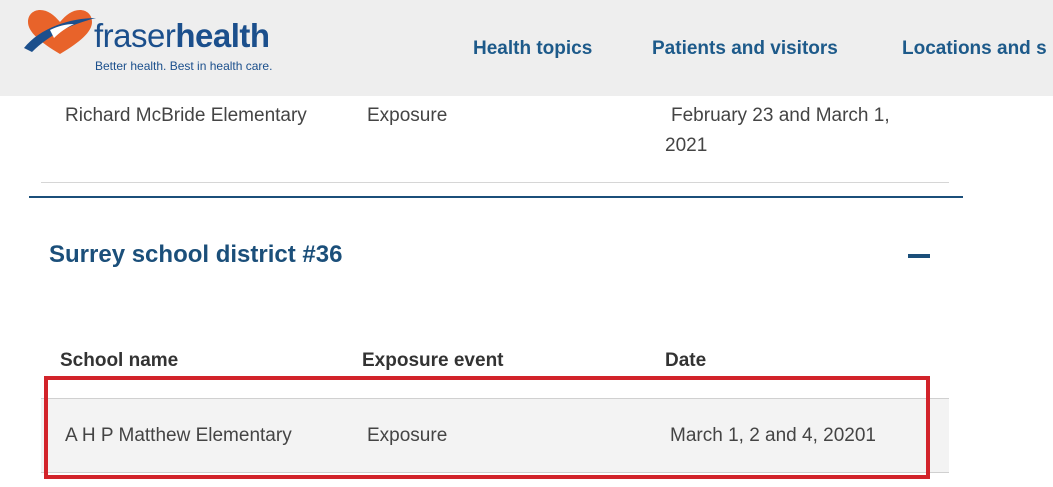  What do you see at coordinates (919, 256) in the screenshot?
I see `minus-icon` at bounding box center [919, 256].